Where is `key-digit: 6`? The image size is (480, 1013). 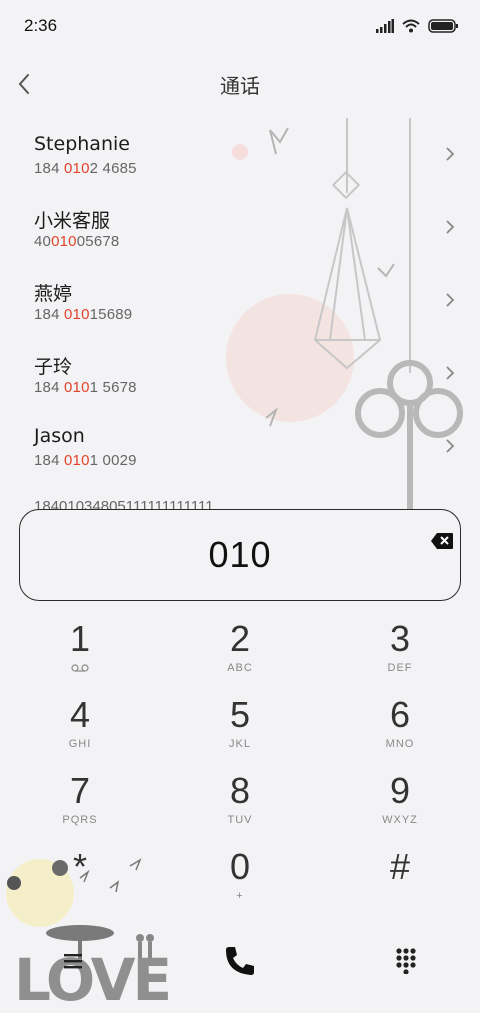 key-digit: 6 is located at coordinates (400, 714).